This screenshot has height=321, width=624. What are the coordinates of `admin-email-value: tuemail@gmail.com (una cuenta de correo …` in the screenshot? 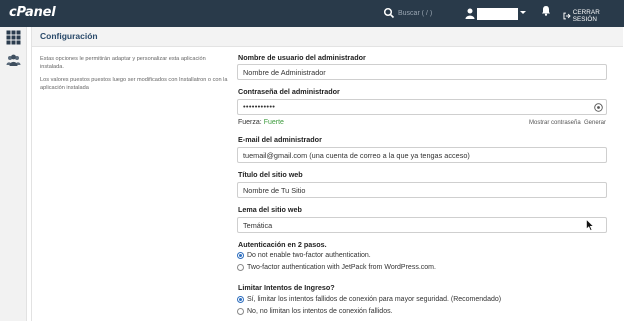 It's located at (356, 155).